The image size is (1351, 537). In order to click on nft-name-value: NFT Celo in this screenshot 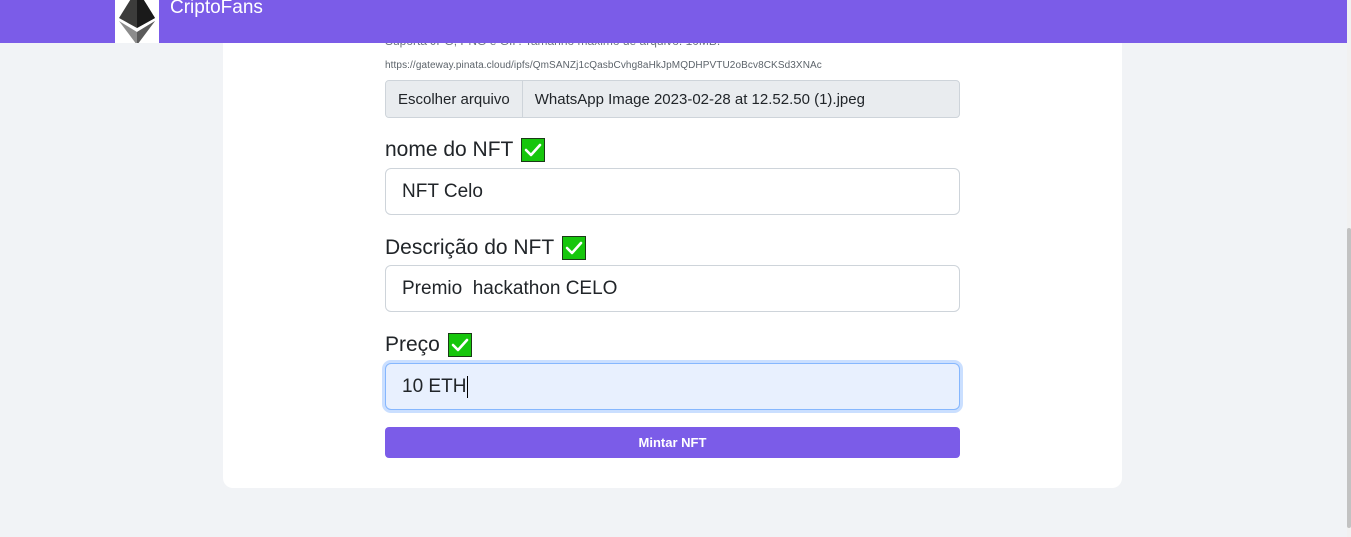, I will do `click(442, 191)`.